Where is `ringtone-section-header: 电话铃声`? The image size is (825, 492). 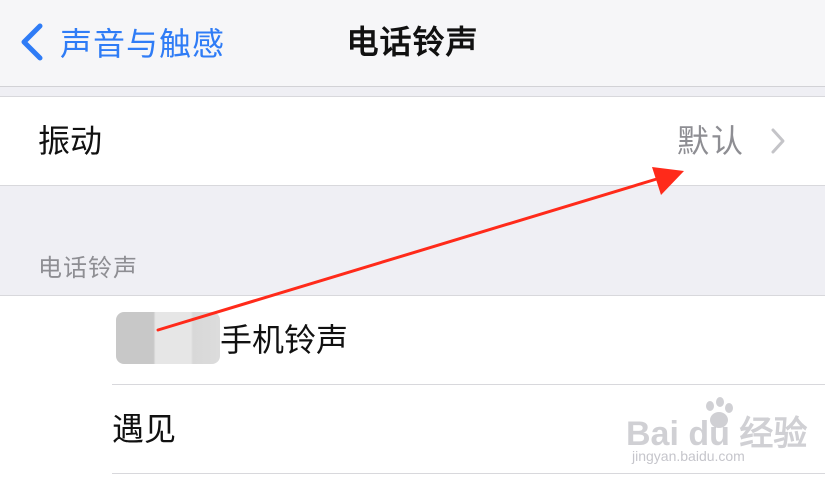 ringtone-section-header: 电话铃声 is located at coordinates (88, 268).